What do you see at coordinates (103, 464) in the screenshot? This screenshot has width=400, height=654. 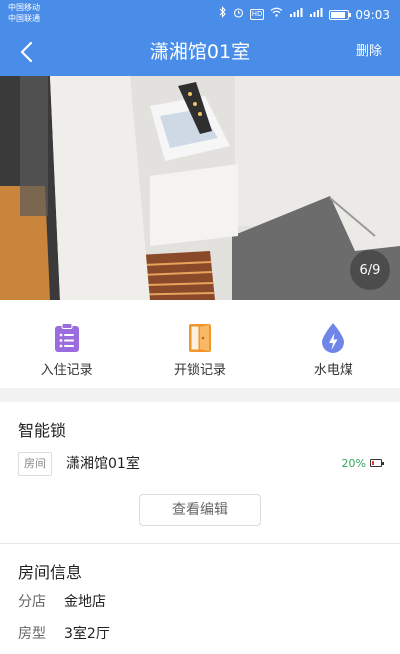 I see `lock-name: 潇湘馆01室` at bounding box center [103, 464].